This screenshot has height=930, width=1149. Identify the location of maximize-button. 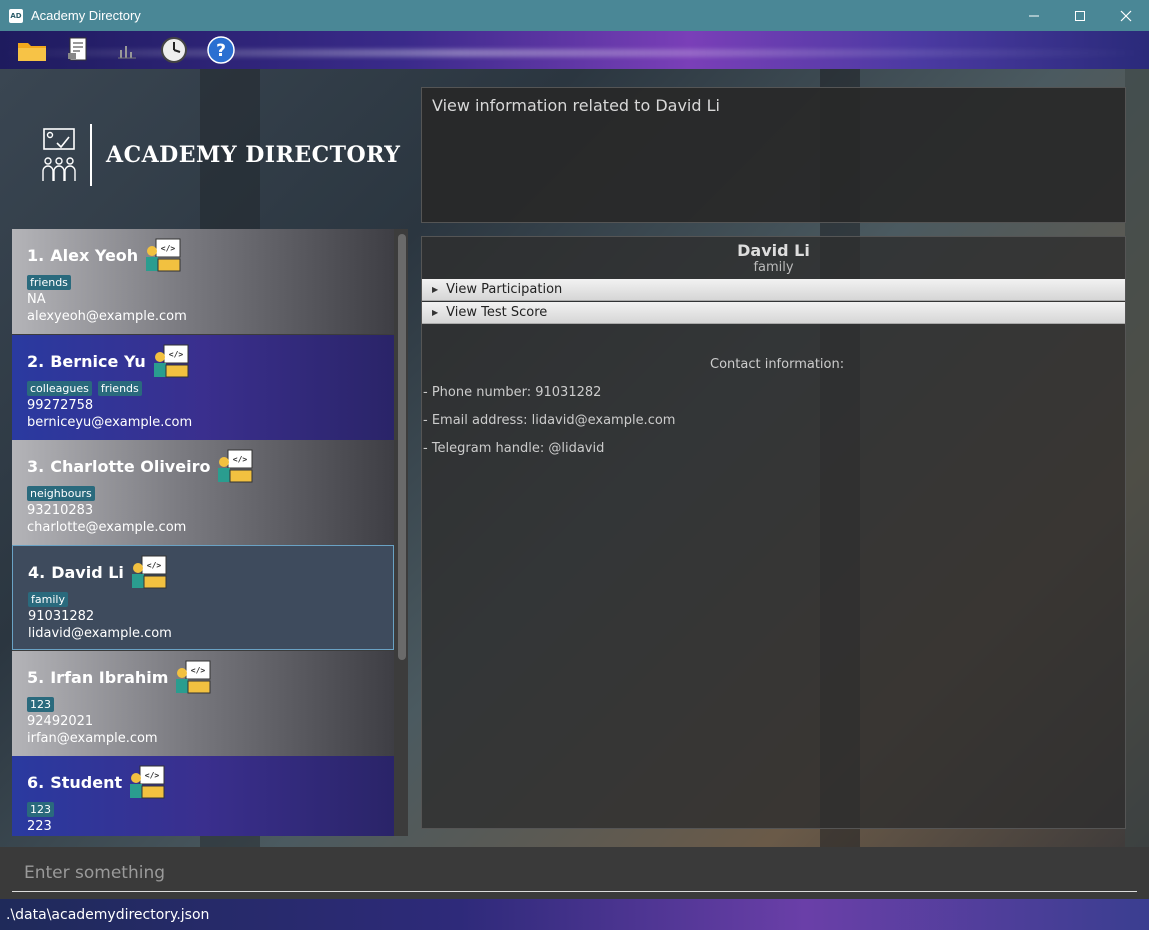
(1080, 15).